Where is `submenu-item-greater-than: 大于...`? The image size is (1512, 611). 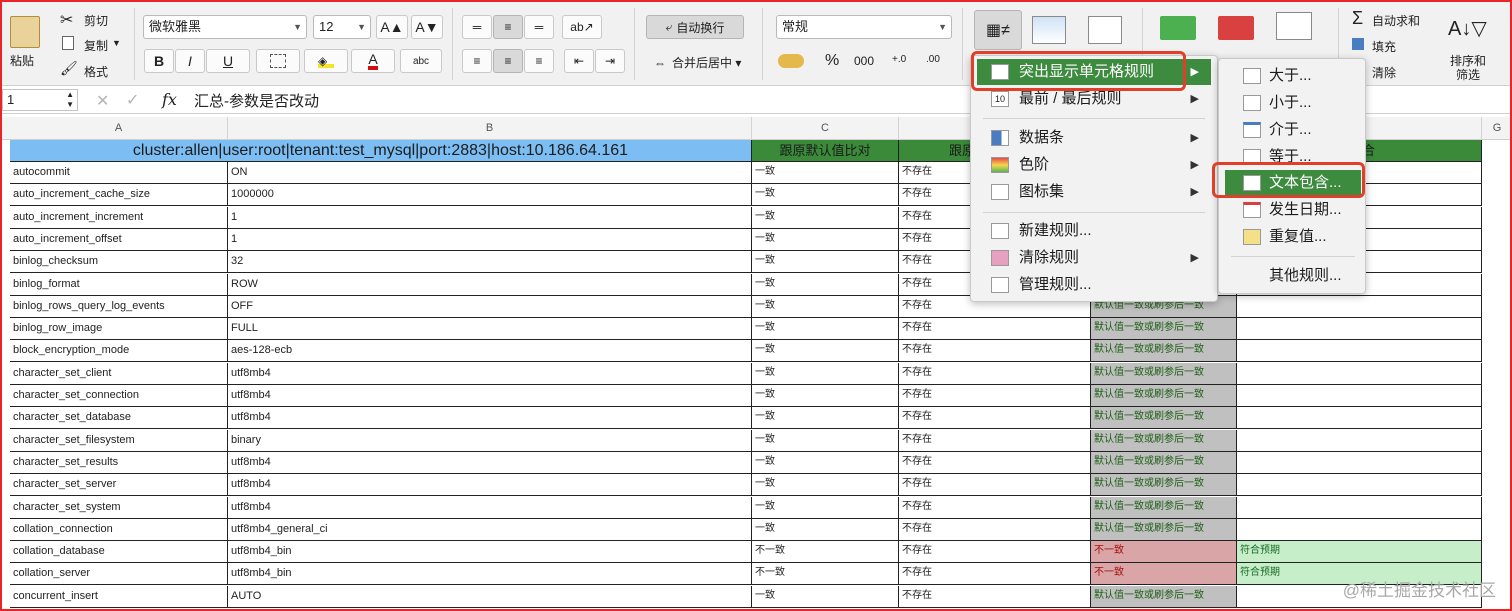 submenu-item-greater-than: 大于... is located at coordinates (1293, 76).